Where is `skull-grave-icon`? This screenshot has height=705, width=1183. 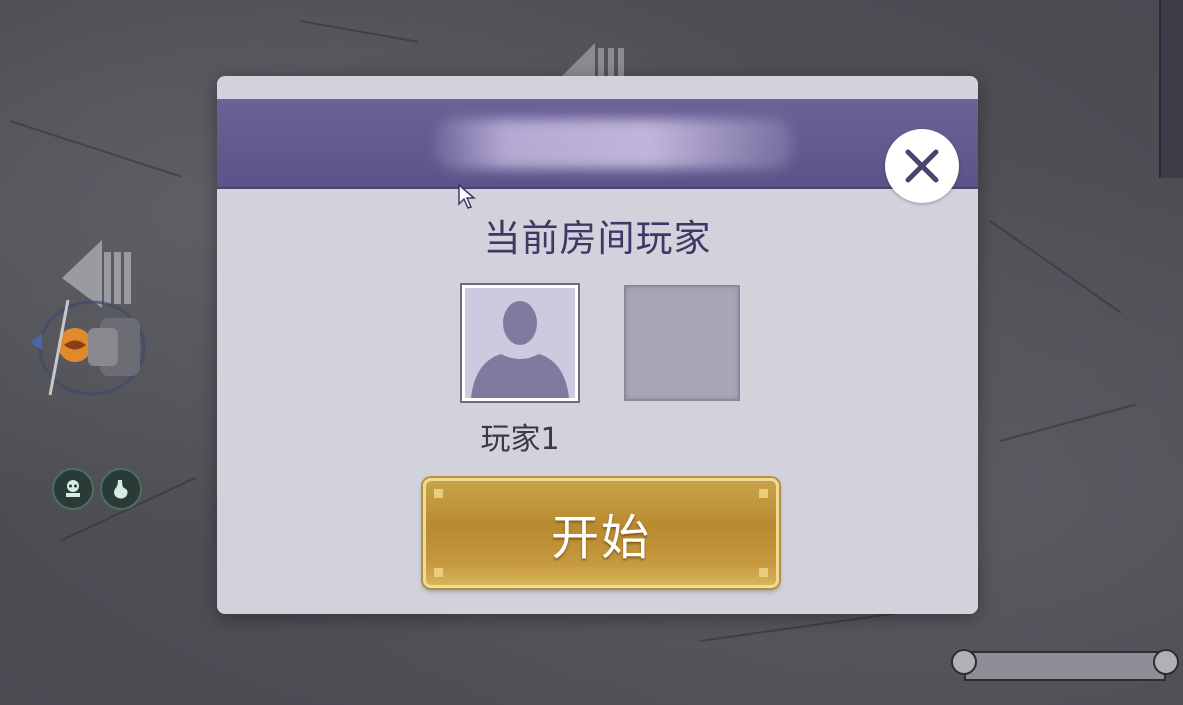
skull-grave-icon is located at coordinates (73, 489).